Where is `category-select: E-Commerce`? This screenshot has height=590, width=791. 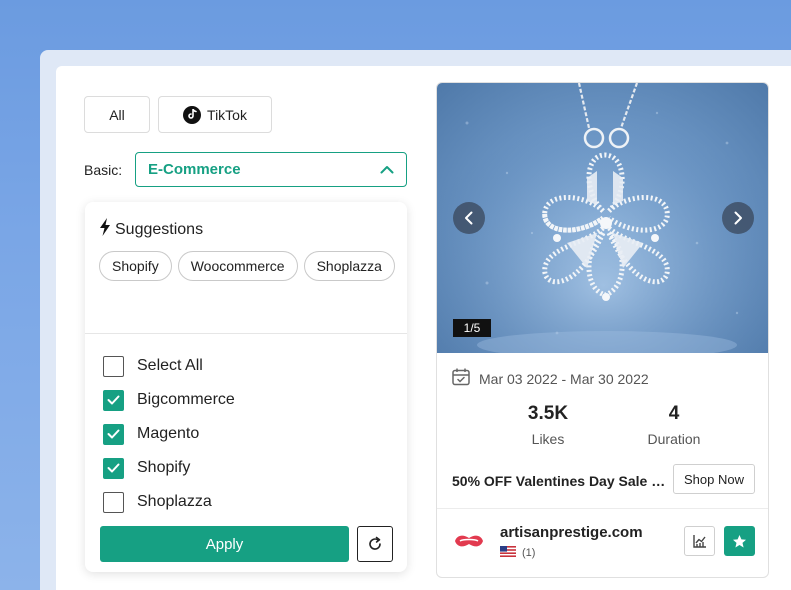 category-select: E-Commerce is located at coordinates (271, 169).